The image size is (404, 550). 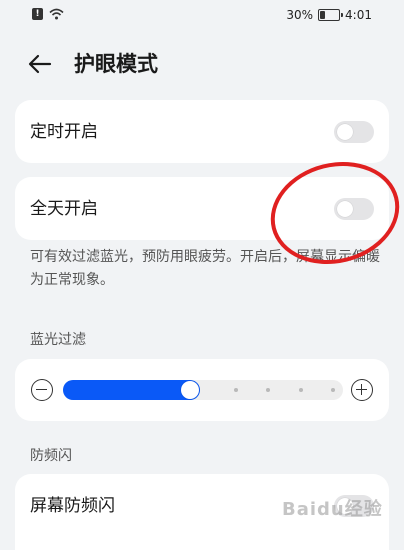 What do you see at coordinates (202, 131) in the screenshot?
I see `scheduled-on-card: 定时开启` at bounding box center [202, 131].